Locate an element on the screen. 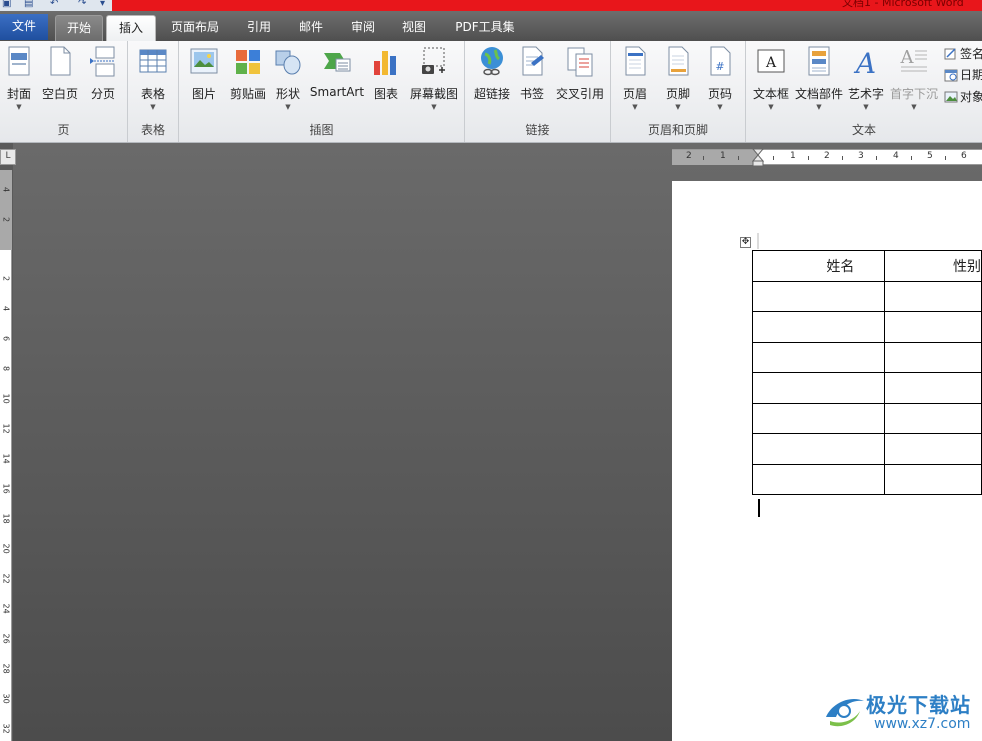  tab-file: 文件 is located at coordinates (24, 27).